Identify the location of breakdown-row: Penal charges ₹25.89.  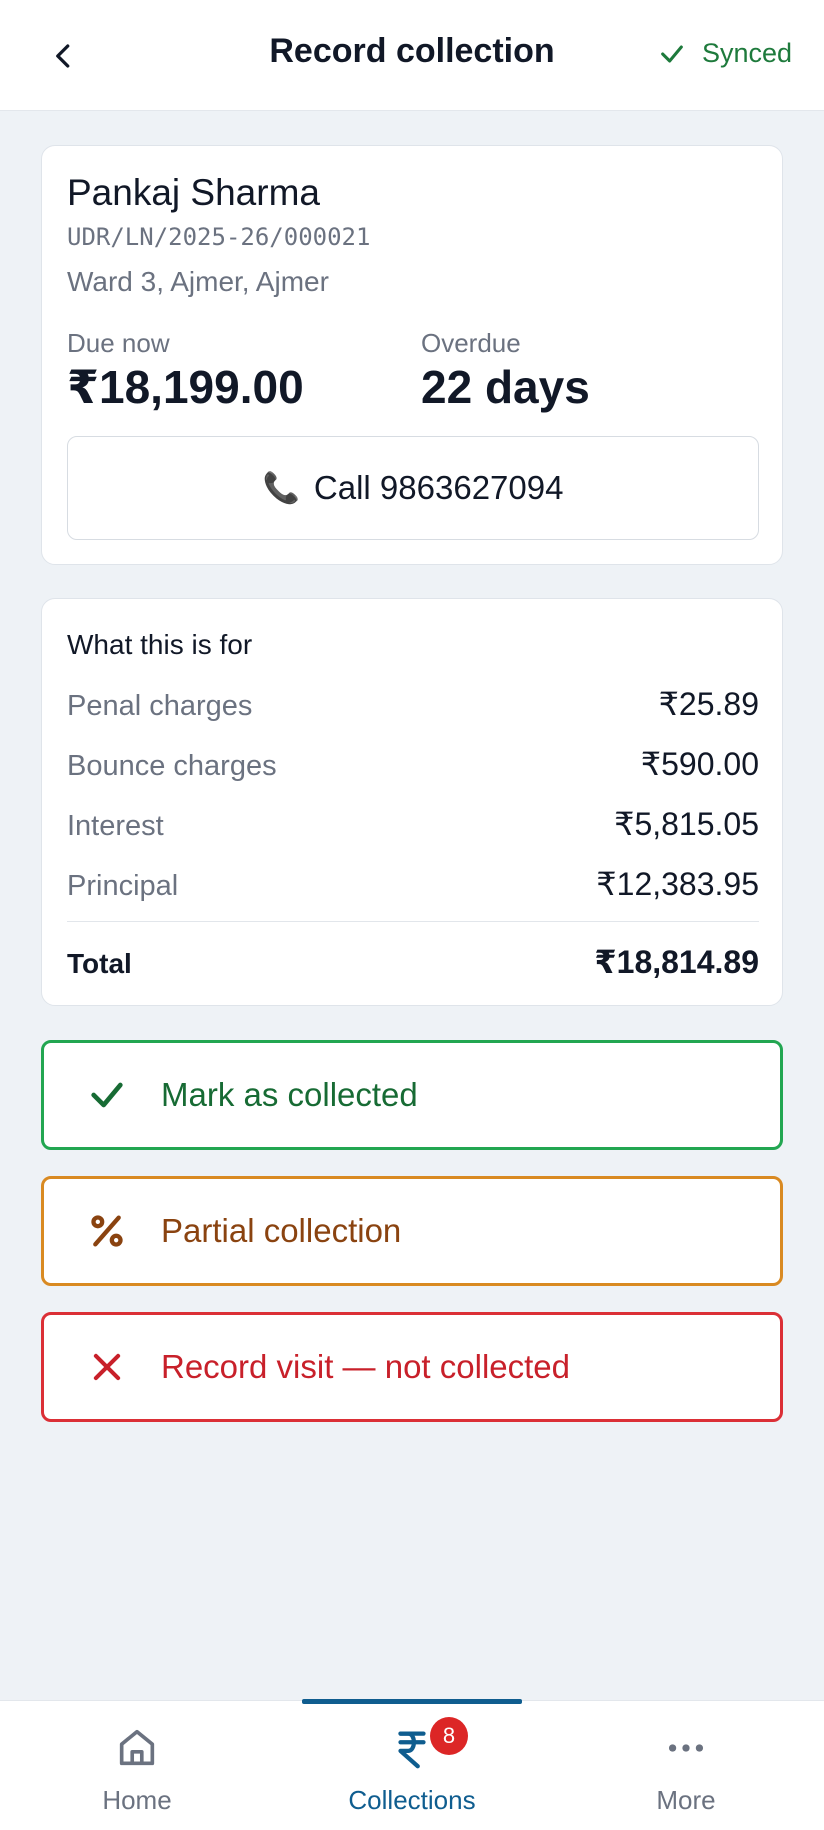
(413, 704).